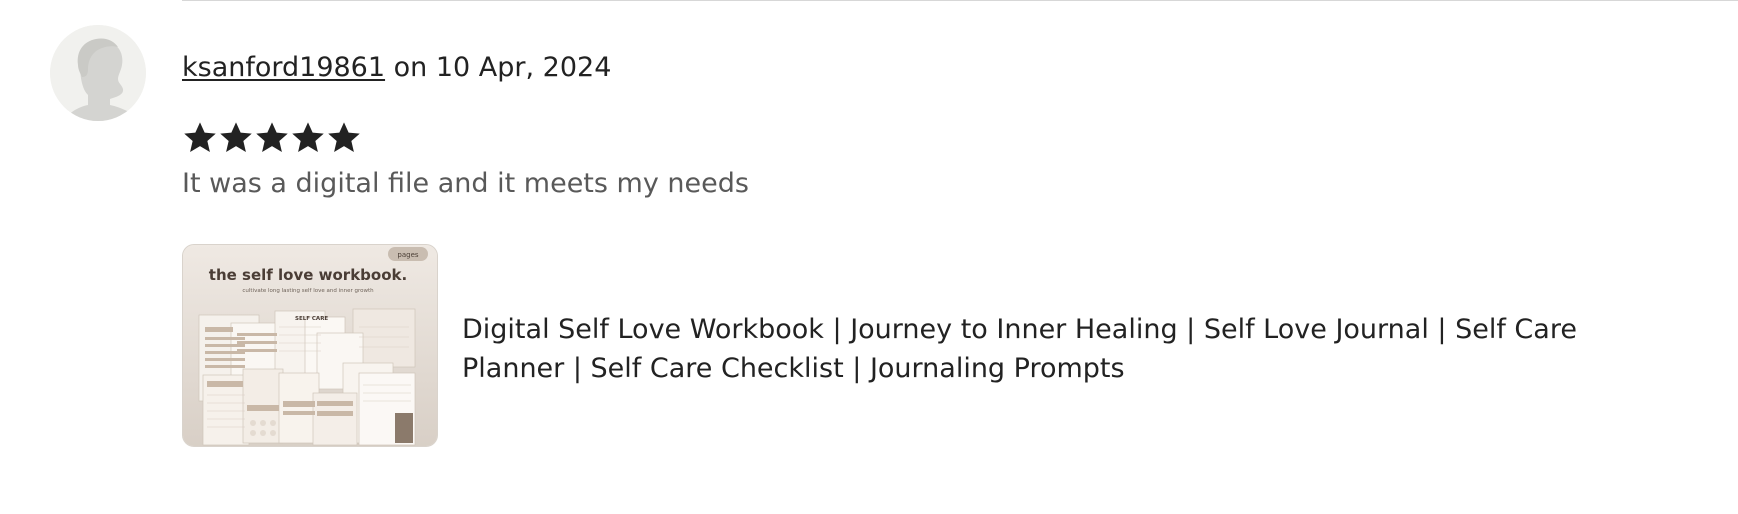 The width and height of the screenshot is (1738, 514). What do you see at coordinates (960, 0) in the screenshot?
I see `top-divider` at bounding box center [960, 0].